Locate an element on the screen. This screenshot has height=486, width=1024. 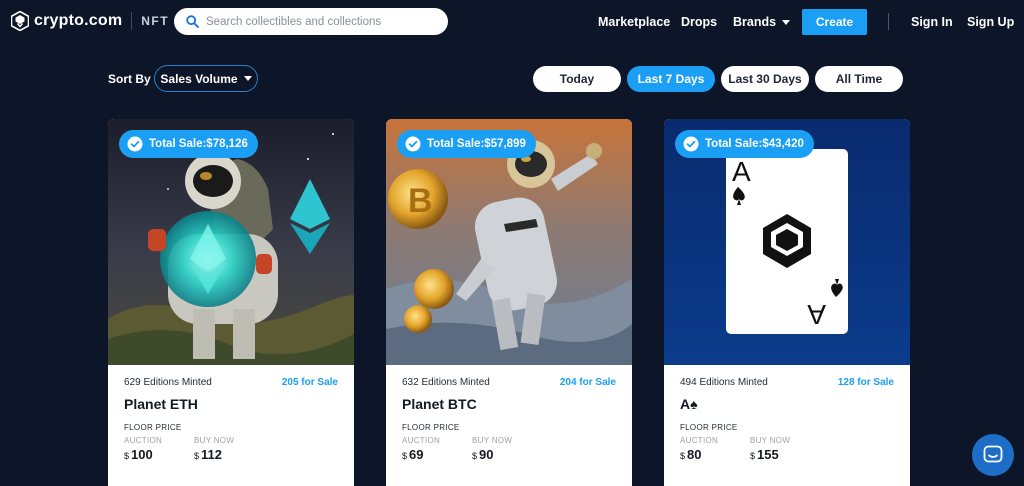
total-sale-badge: Total Sale:$43,420 is located at coordinates (744, 144).